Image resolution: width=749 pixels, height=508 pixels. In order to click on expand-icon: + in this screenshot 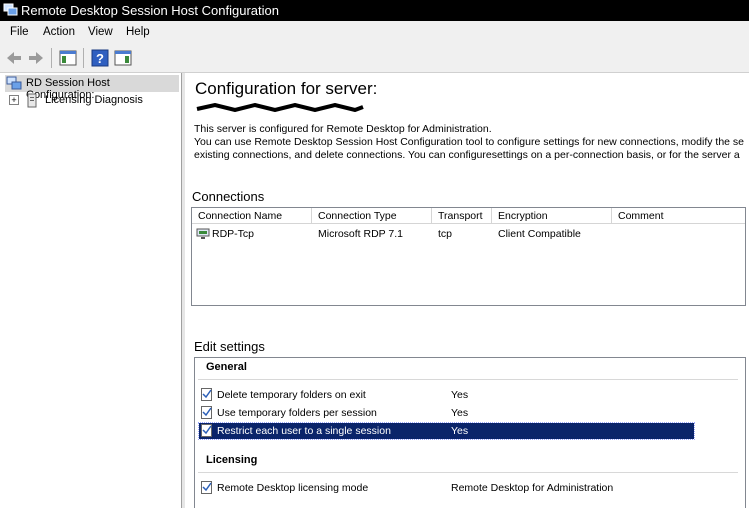, I will do `click(14, 100)`.